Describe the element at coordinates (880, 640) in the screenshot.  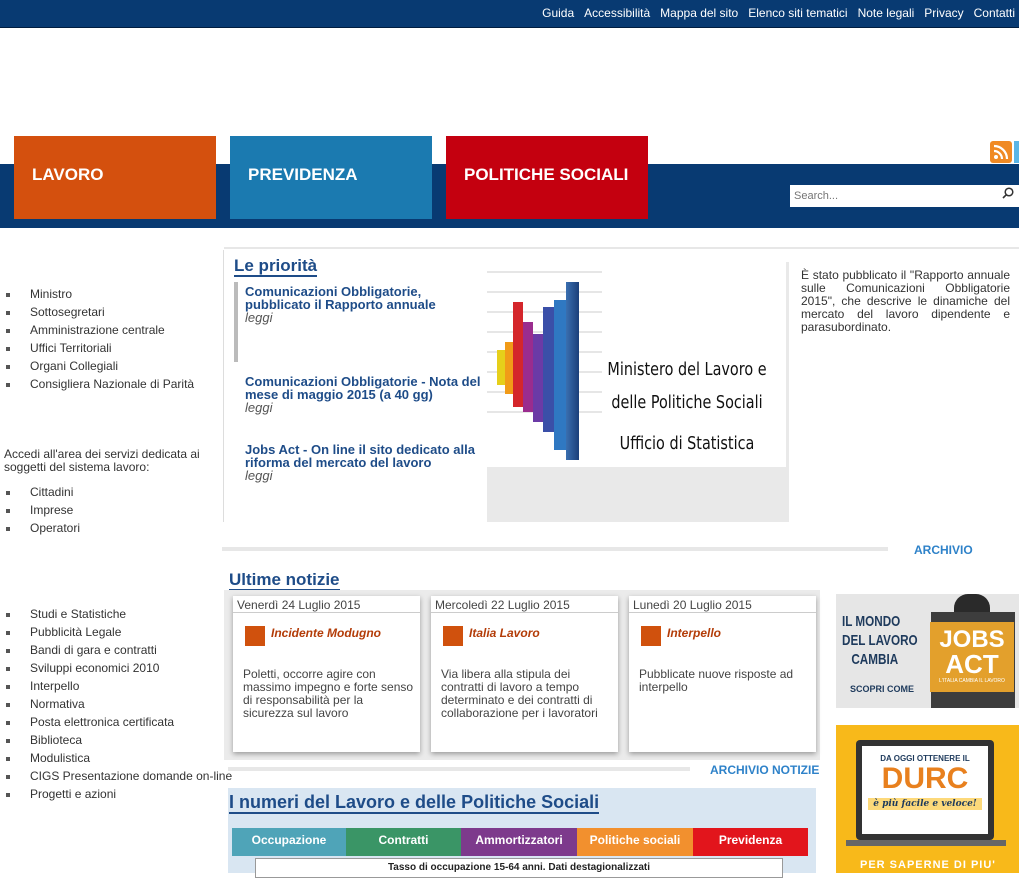
I see `banner-line: DEL LAVORO` at that location.